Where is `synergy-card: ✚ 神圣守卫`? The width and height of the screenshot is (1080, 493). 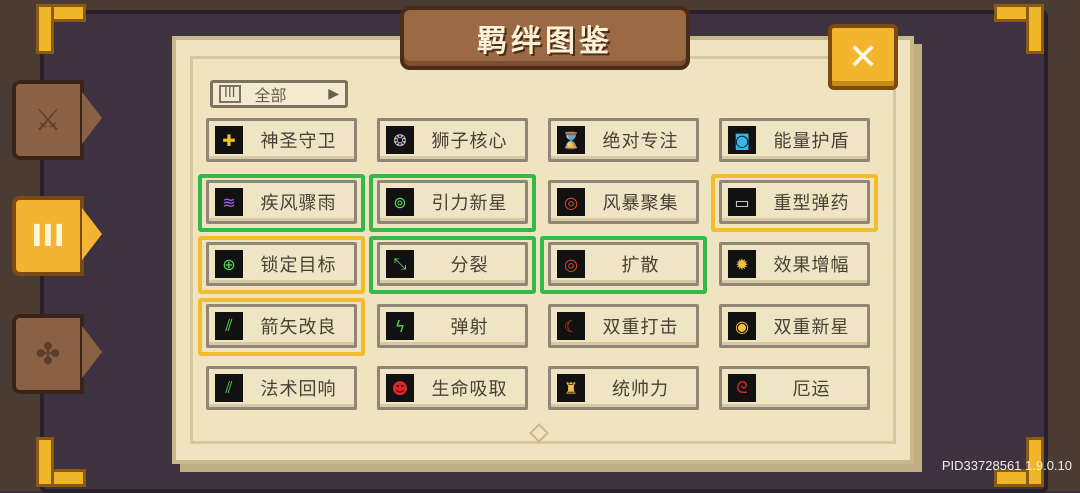
synergy-card: ✚ 神圣守卫 is located at coordinates (281, 140).